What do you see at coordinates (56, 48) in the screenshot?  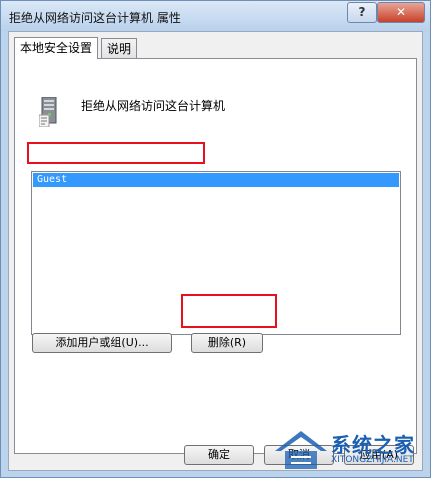 I see `tab-local-security-setting: 本地安全设置` at bounding box center [56, 48].